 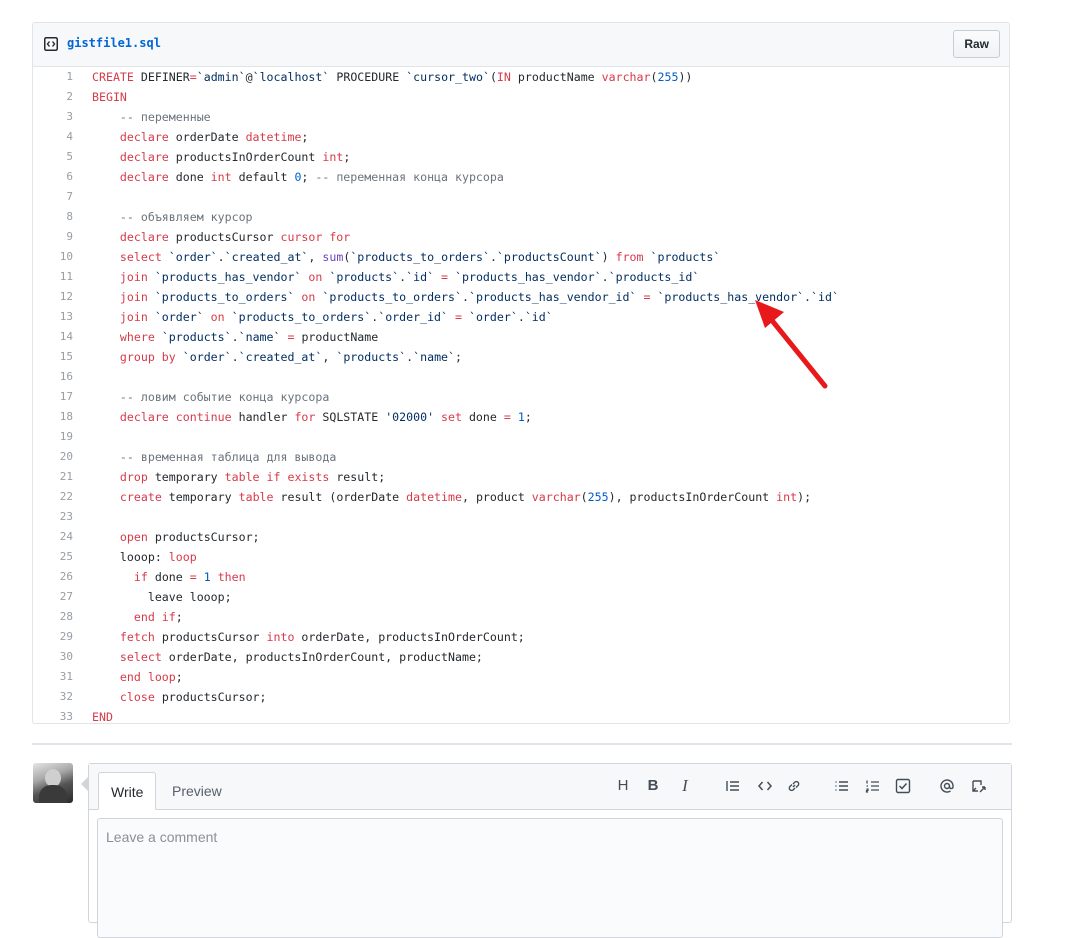 What do you see at coordinates (210, 397) in the screenshot?
I see `line-content: -- ловим событие конца курсора` at bounding box center [210, 397].